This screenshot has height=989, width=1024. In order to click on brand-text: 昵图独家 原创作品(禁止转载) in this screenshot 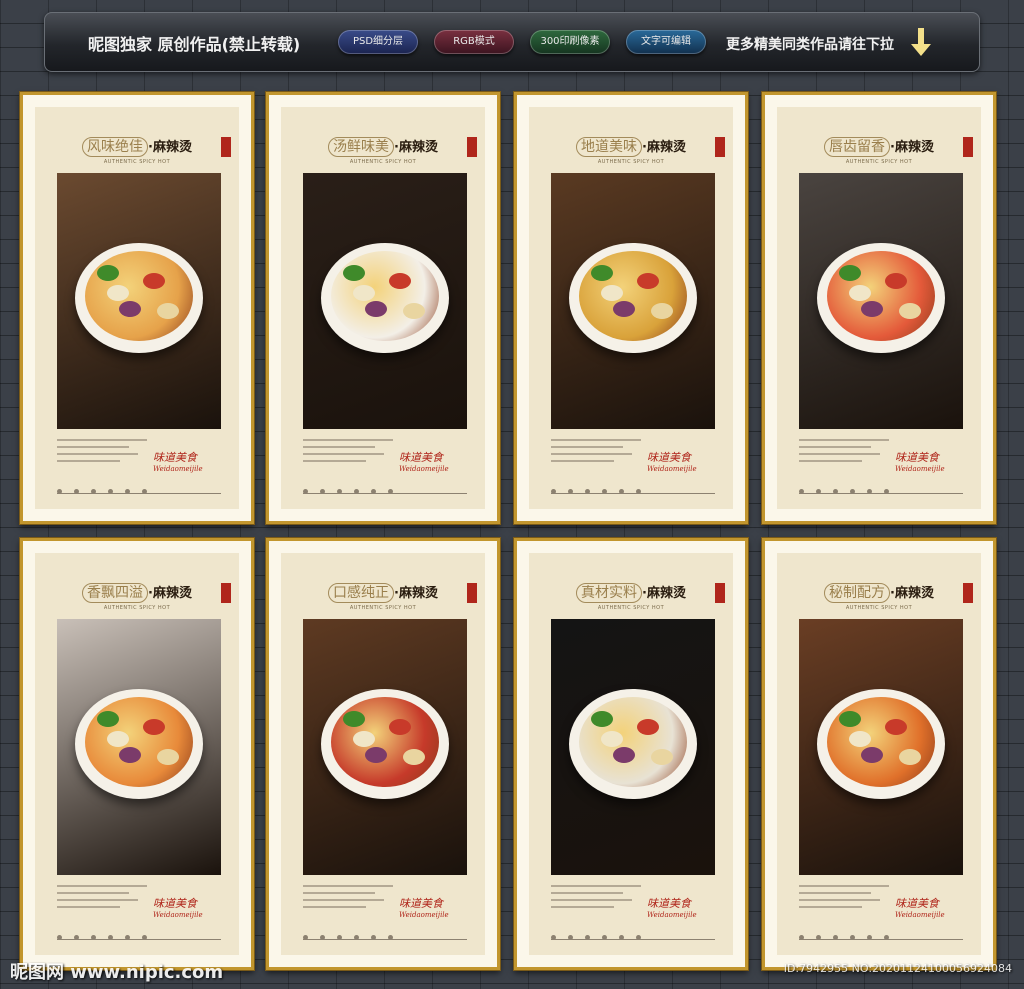, I will do `click(194, 44)`.